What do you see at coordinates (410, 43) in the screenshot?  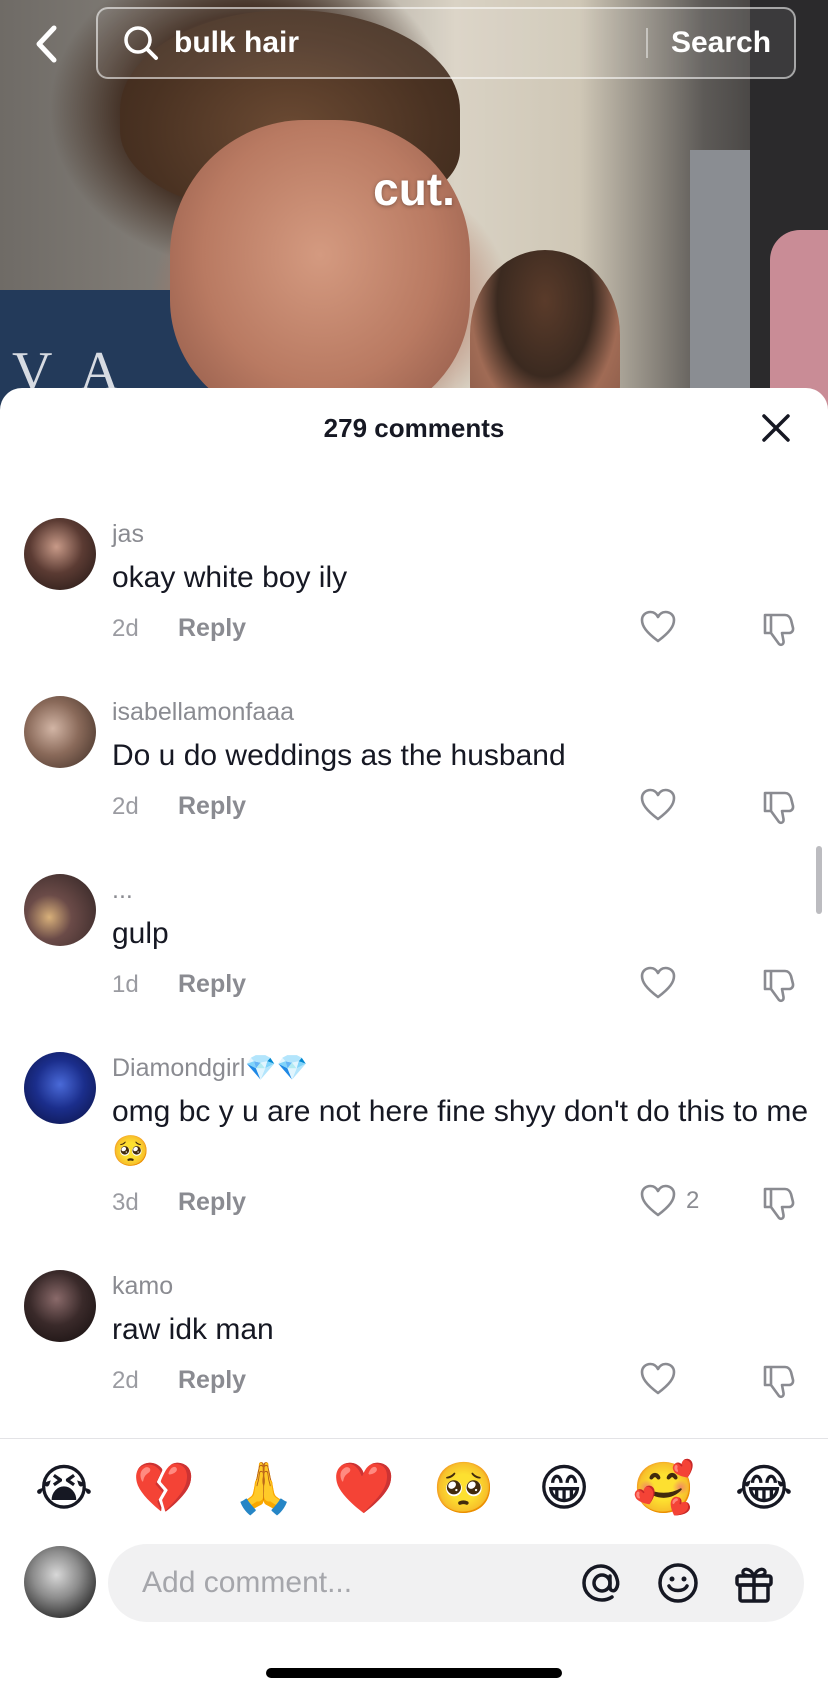 I see `search-input: bulk hair` at bounding box center [410, 43].